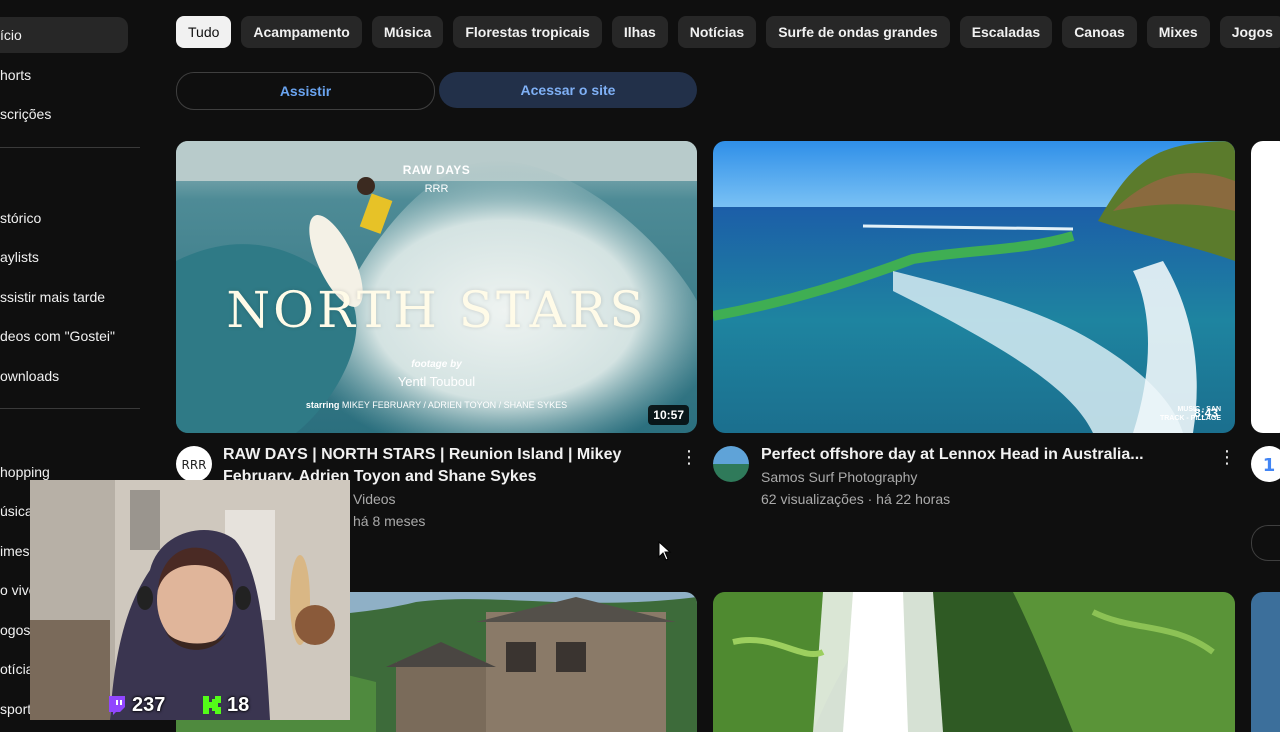  I want to click on chip-climbing: Escaladas, so click(1006, 32).